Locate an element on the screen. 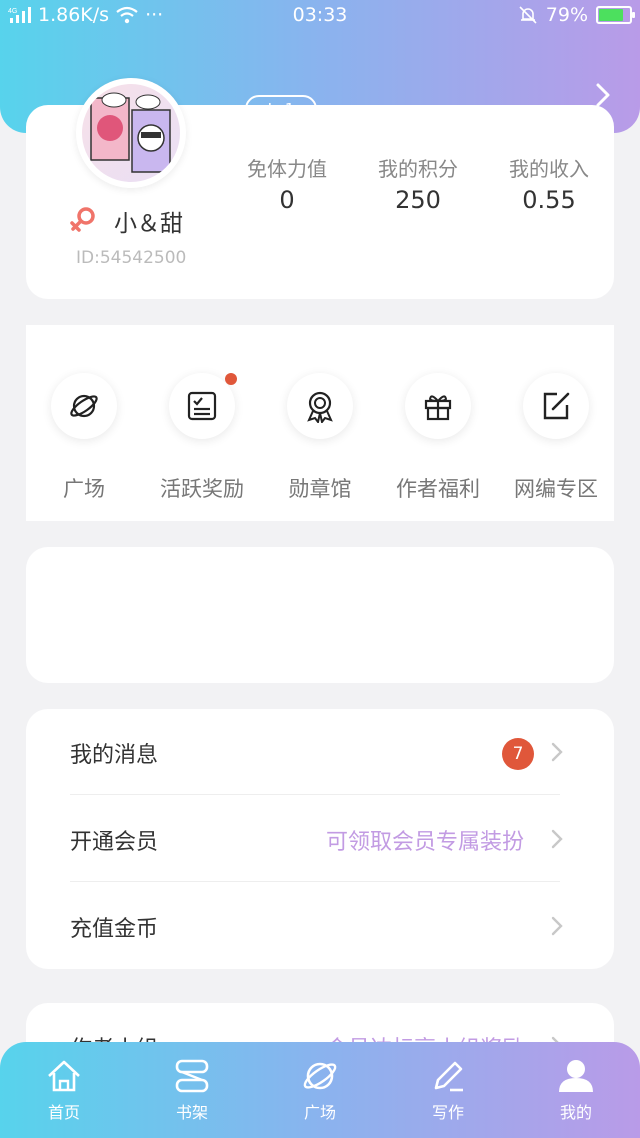  feature-label: 活跃奖励 is located at coordinates (202, 489).